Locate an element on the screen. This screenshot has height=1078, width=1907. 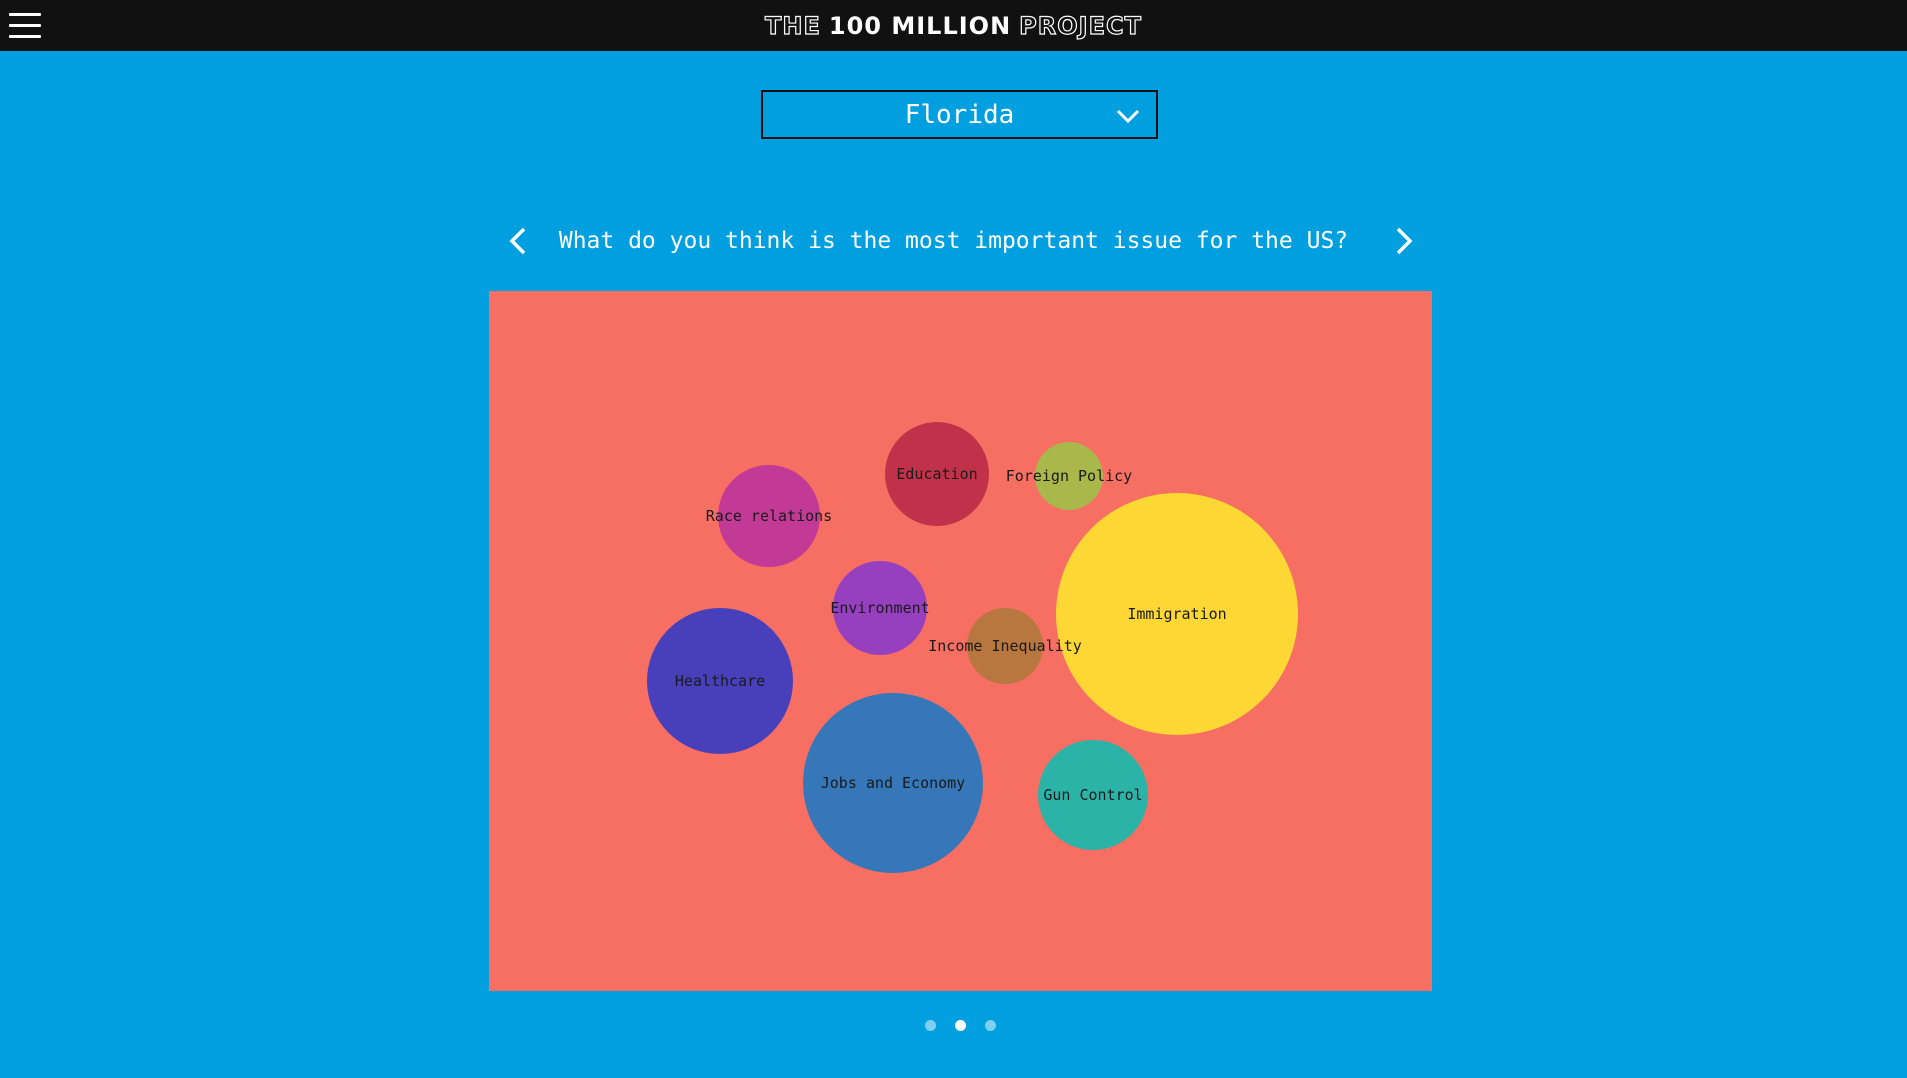
logo-word-100-million: 100 MILLION is located at coordinates (920, 25).